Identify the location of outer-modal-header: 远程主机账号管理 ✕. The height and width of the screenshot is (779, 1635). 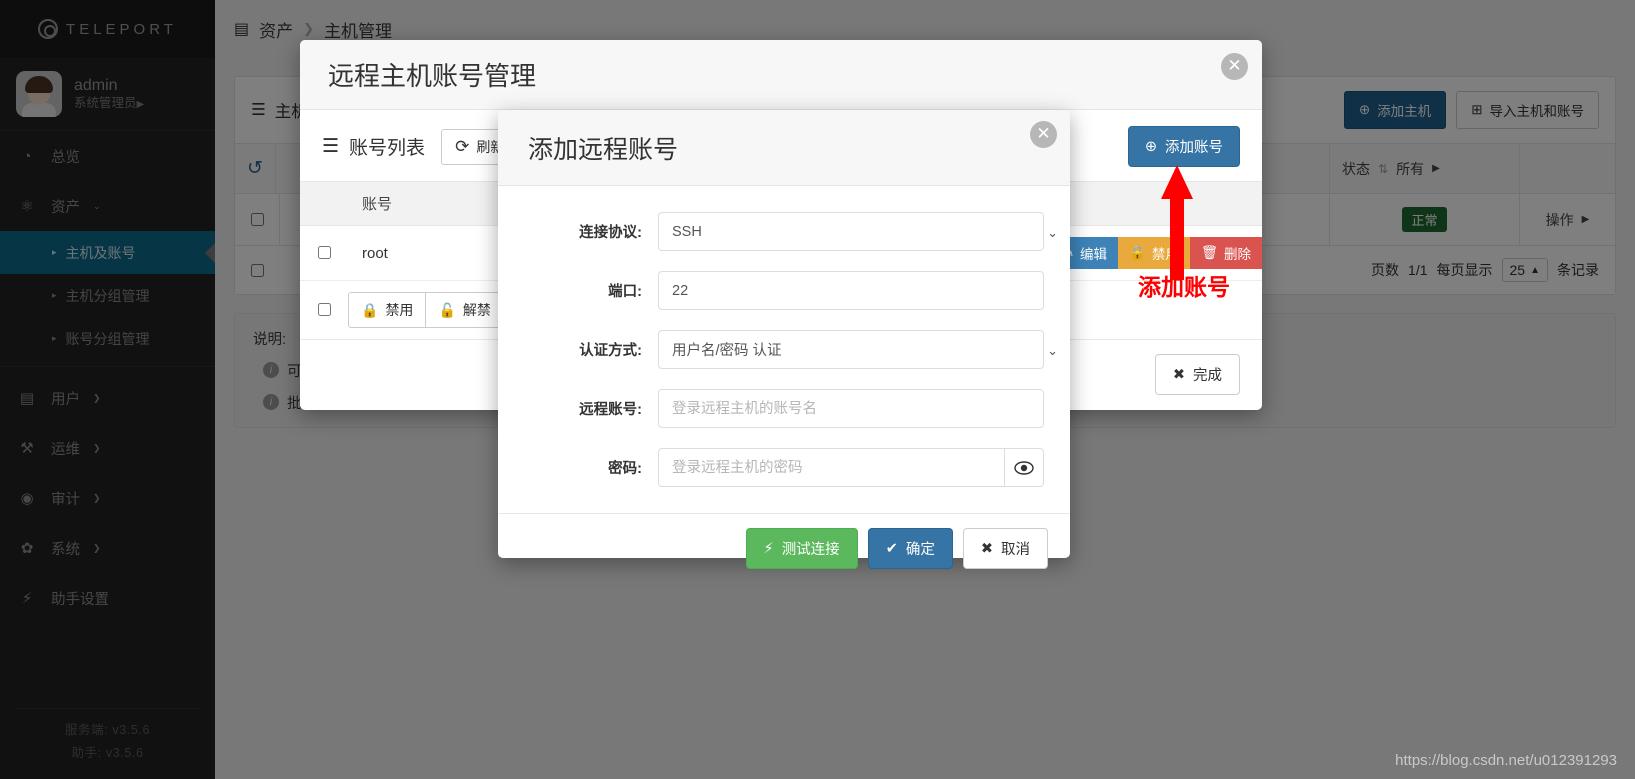
(781, 75).